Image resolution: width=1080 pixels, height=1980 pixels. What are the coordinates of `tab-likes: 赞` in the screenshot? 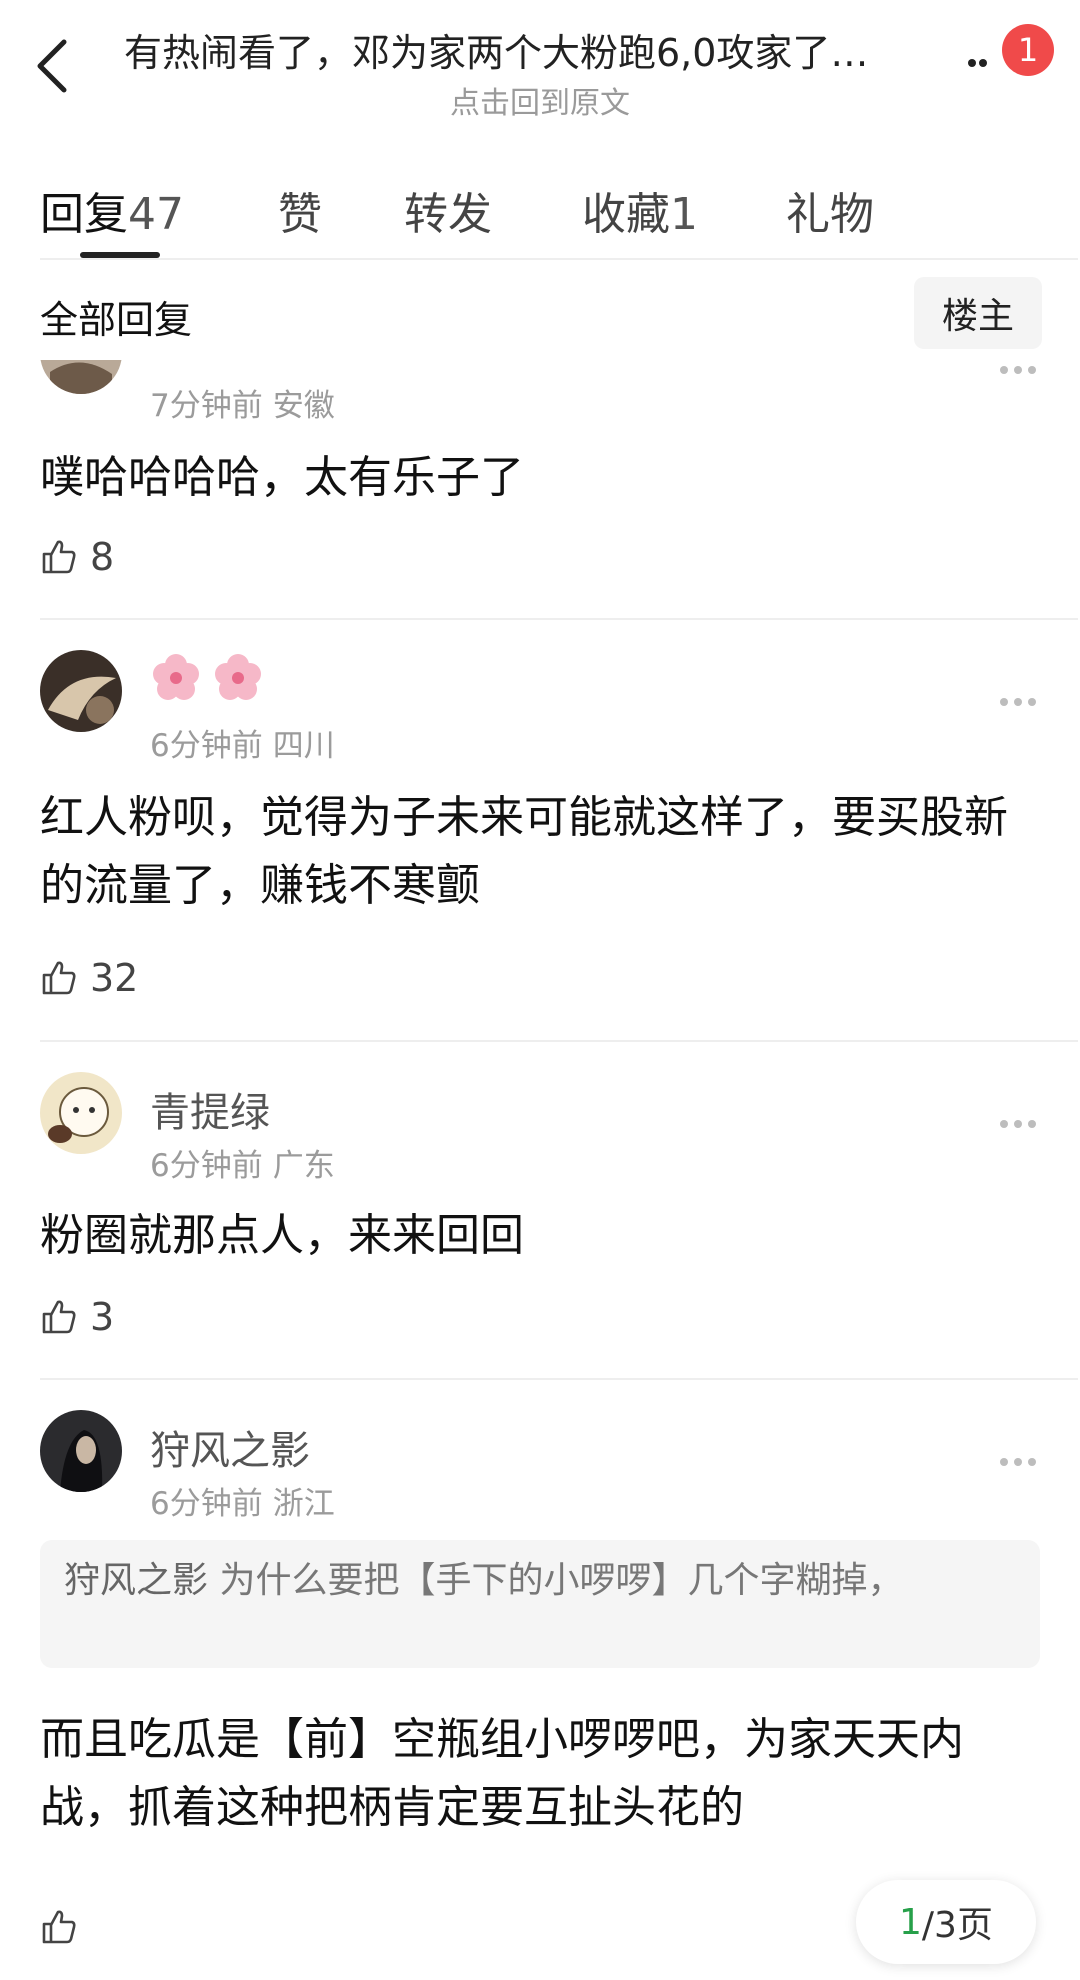 It's located at (300, 210).